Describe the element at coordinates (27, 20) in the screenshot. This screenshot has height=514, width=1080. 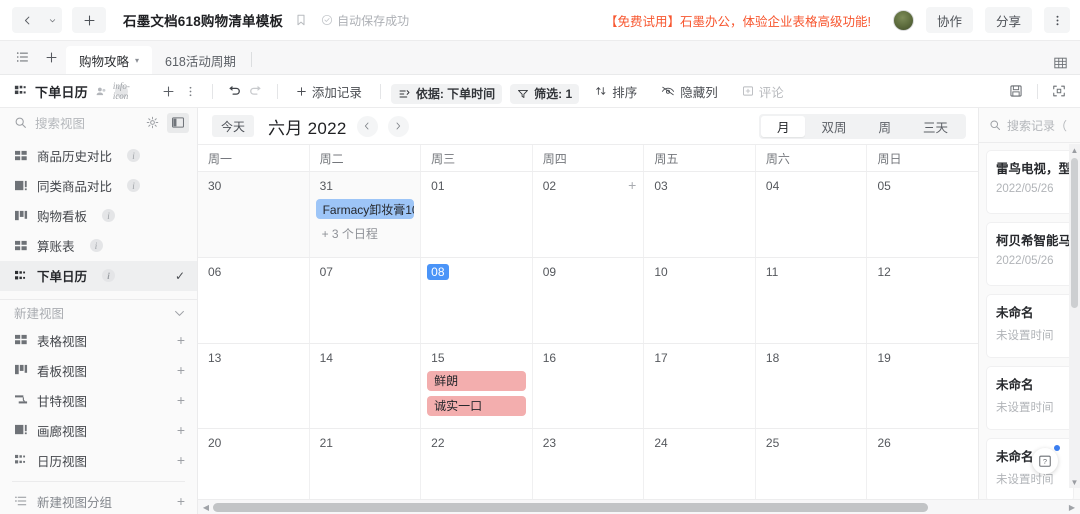
I see `back-button` at that location.